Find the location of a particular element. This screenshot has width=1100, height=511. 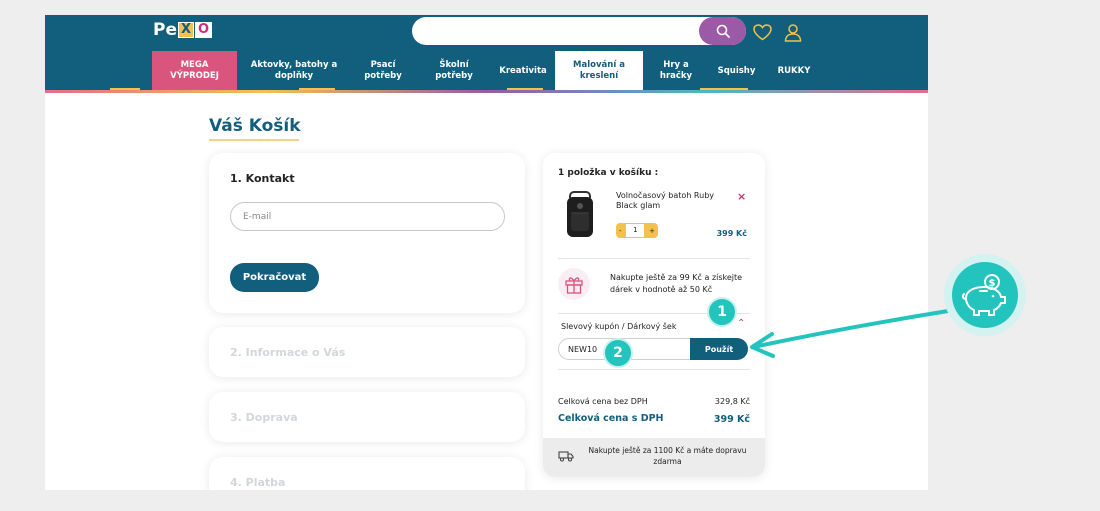

nav-item-skolni-potreby: Školní potřeby is located at coordinates (454, 71).